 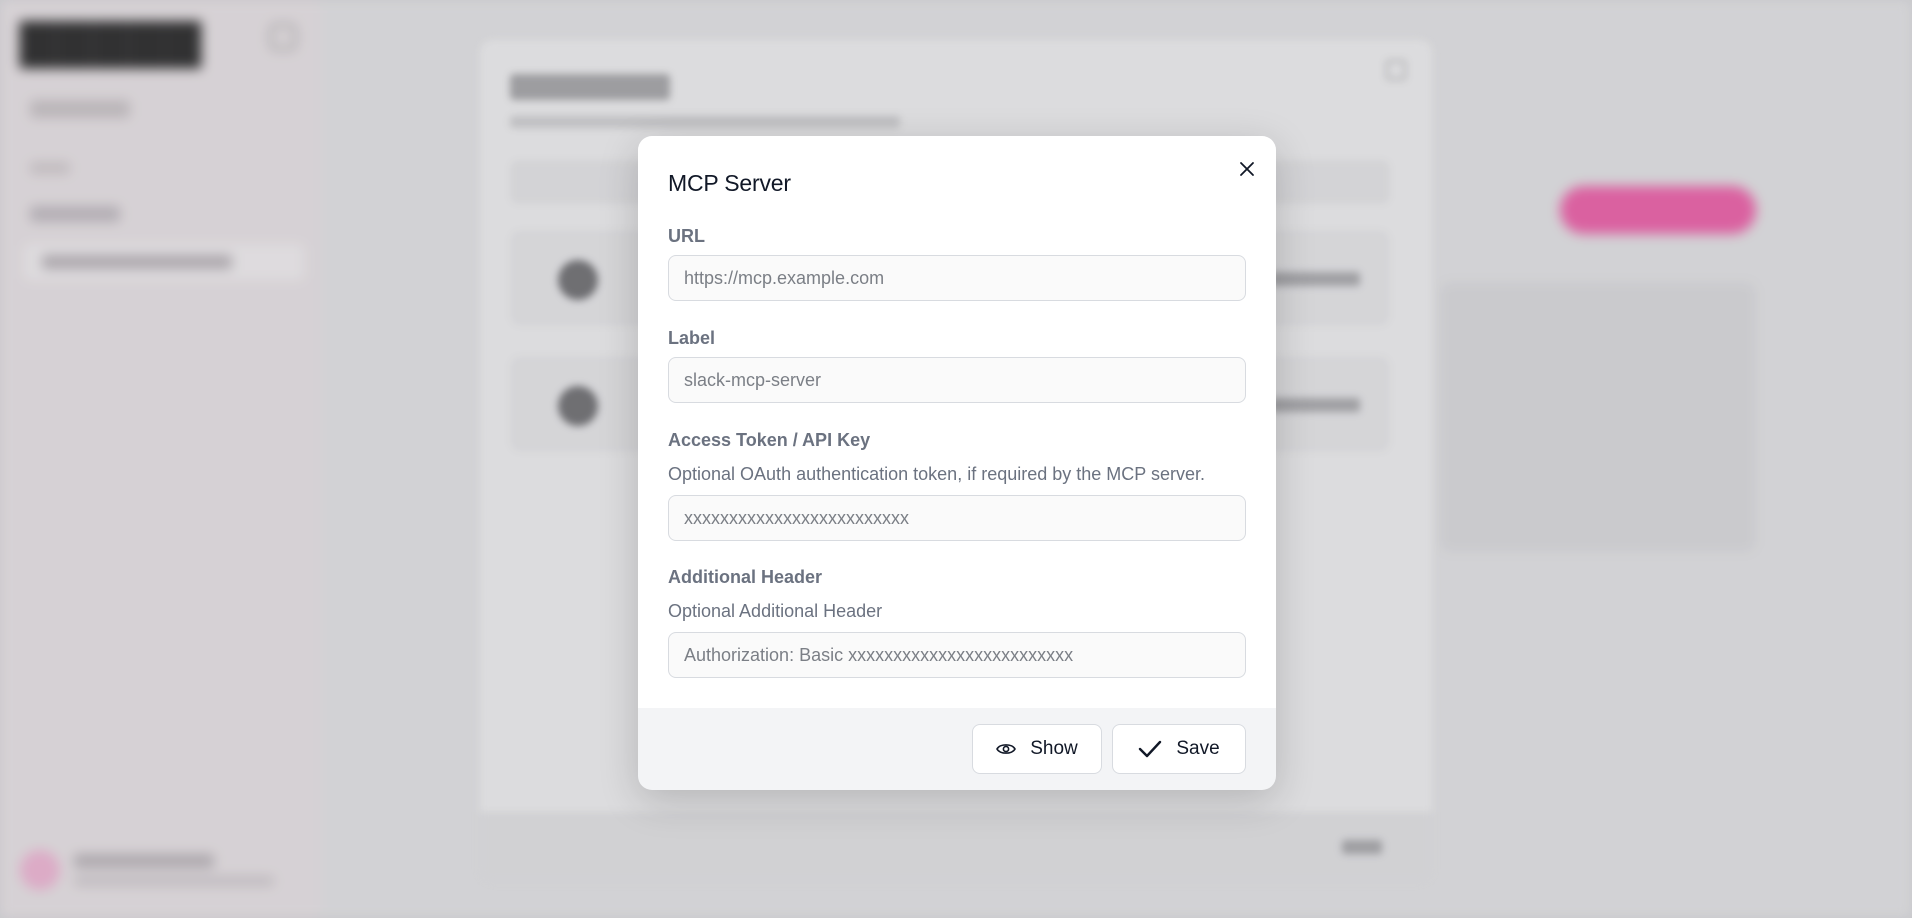 What do you see at coordinates (1150, 749) in the screenshot?
I see `check-icon` at bounding box center [1150, 749].